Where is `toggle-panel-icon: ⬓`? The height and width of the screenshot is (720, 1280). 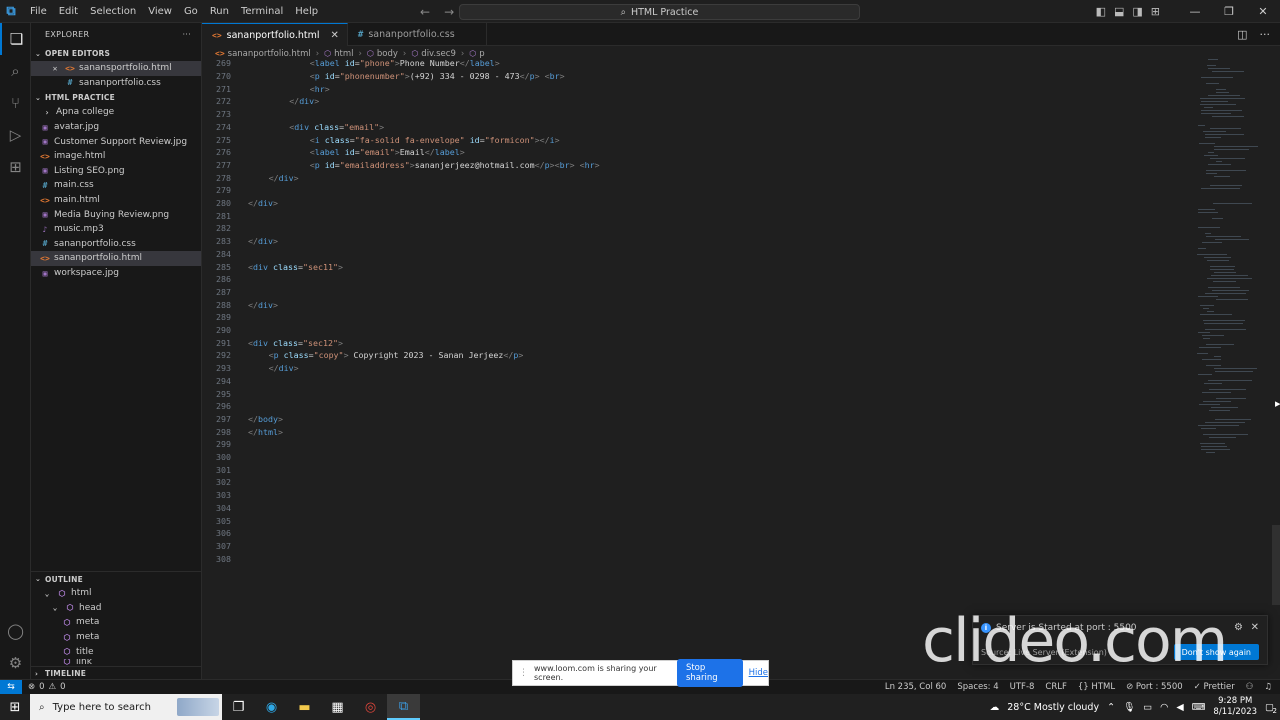
toggle-panel-icon: ⬓ is located at coordinates (1119, 11).